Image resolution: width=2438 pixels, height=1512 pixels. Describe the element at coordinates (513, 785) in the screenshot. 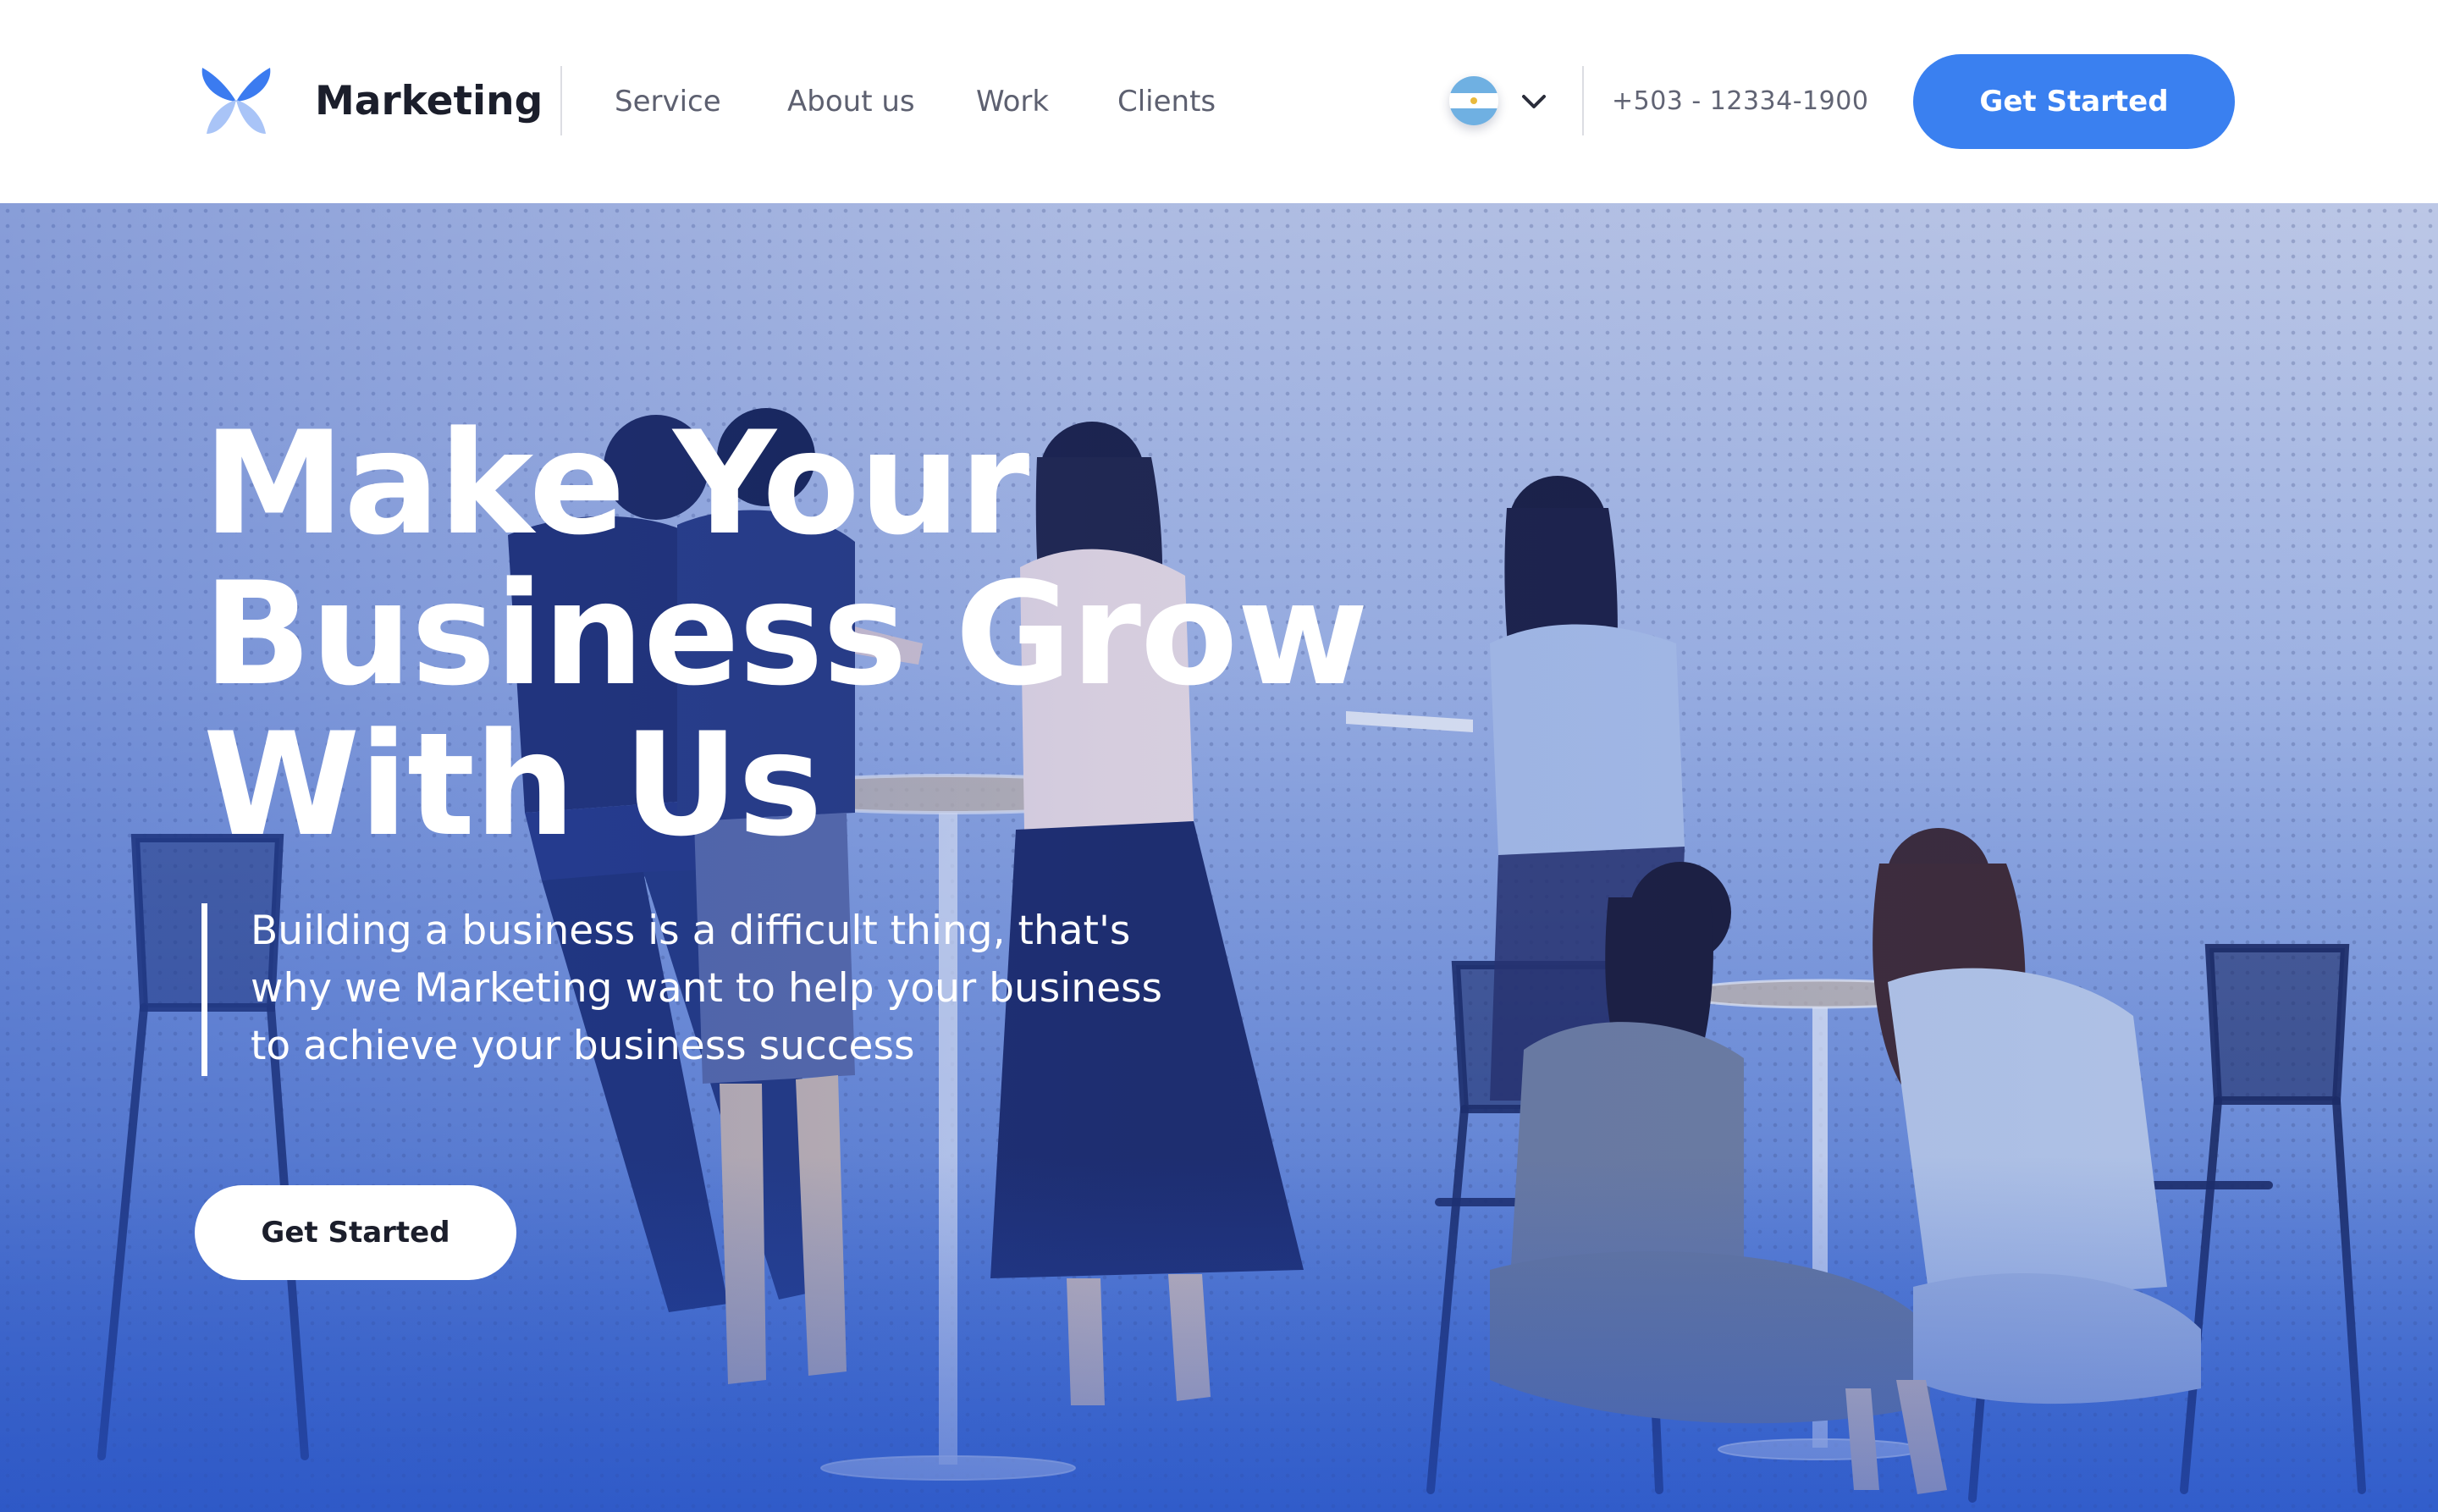

I see `hero-headline-line: With Us` at that location.